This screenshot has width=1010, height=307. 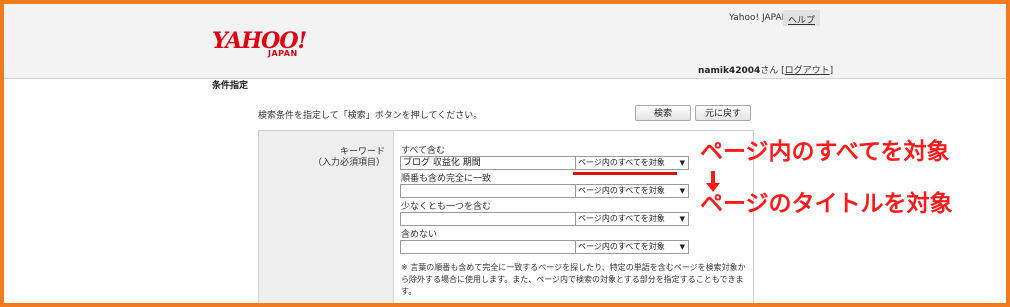 I want to click on any-words-input, so click(x=489, y=219).